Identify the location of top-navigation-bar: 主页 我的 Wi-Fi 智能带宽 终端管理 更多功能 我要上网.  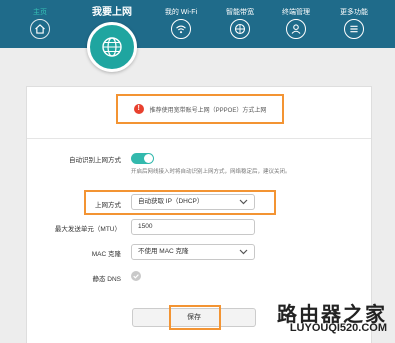
(197, 24).